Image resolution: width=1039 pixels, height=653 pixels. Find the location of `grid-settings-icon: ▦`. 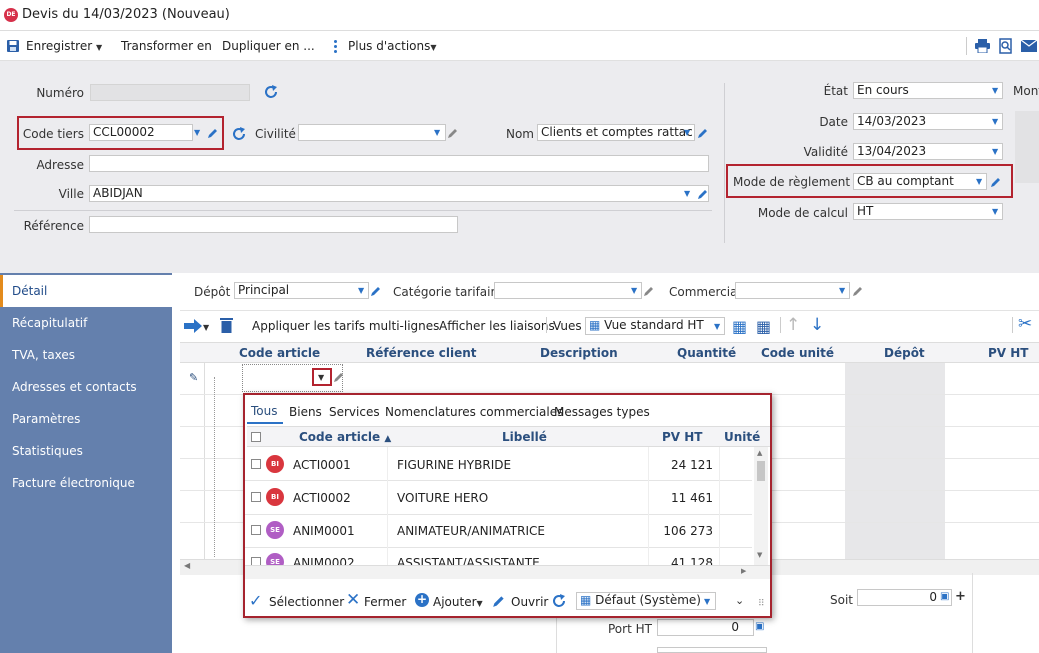

grid-settings-icon: ▦ is located at coordinates (763, 326).